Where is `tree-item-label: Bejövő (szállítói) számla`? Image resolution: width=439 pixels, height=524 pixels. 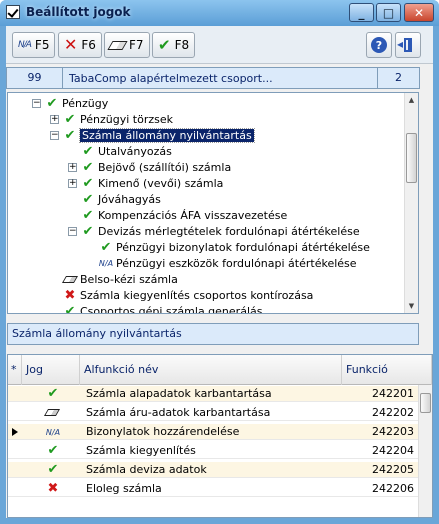 tree-item-label: Bejövő (szállítói) számla is located at coordinates (165, 167).